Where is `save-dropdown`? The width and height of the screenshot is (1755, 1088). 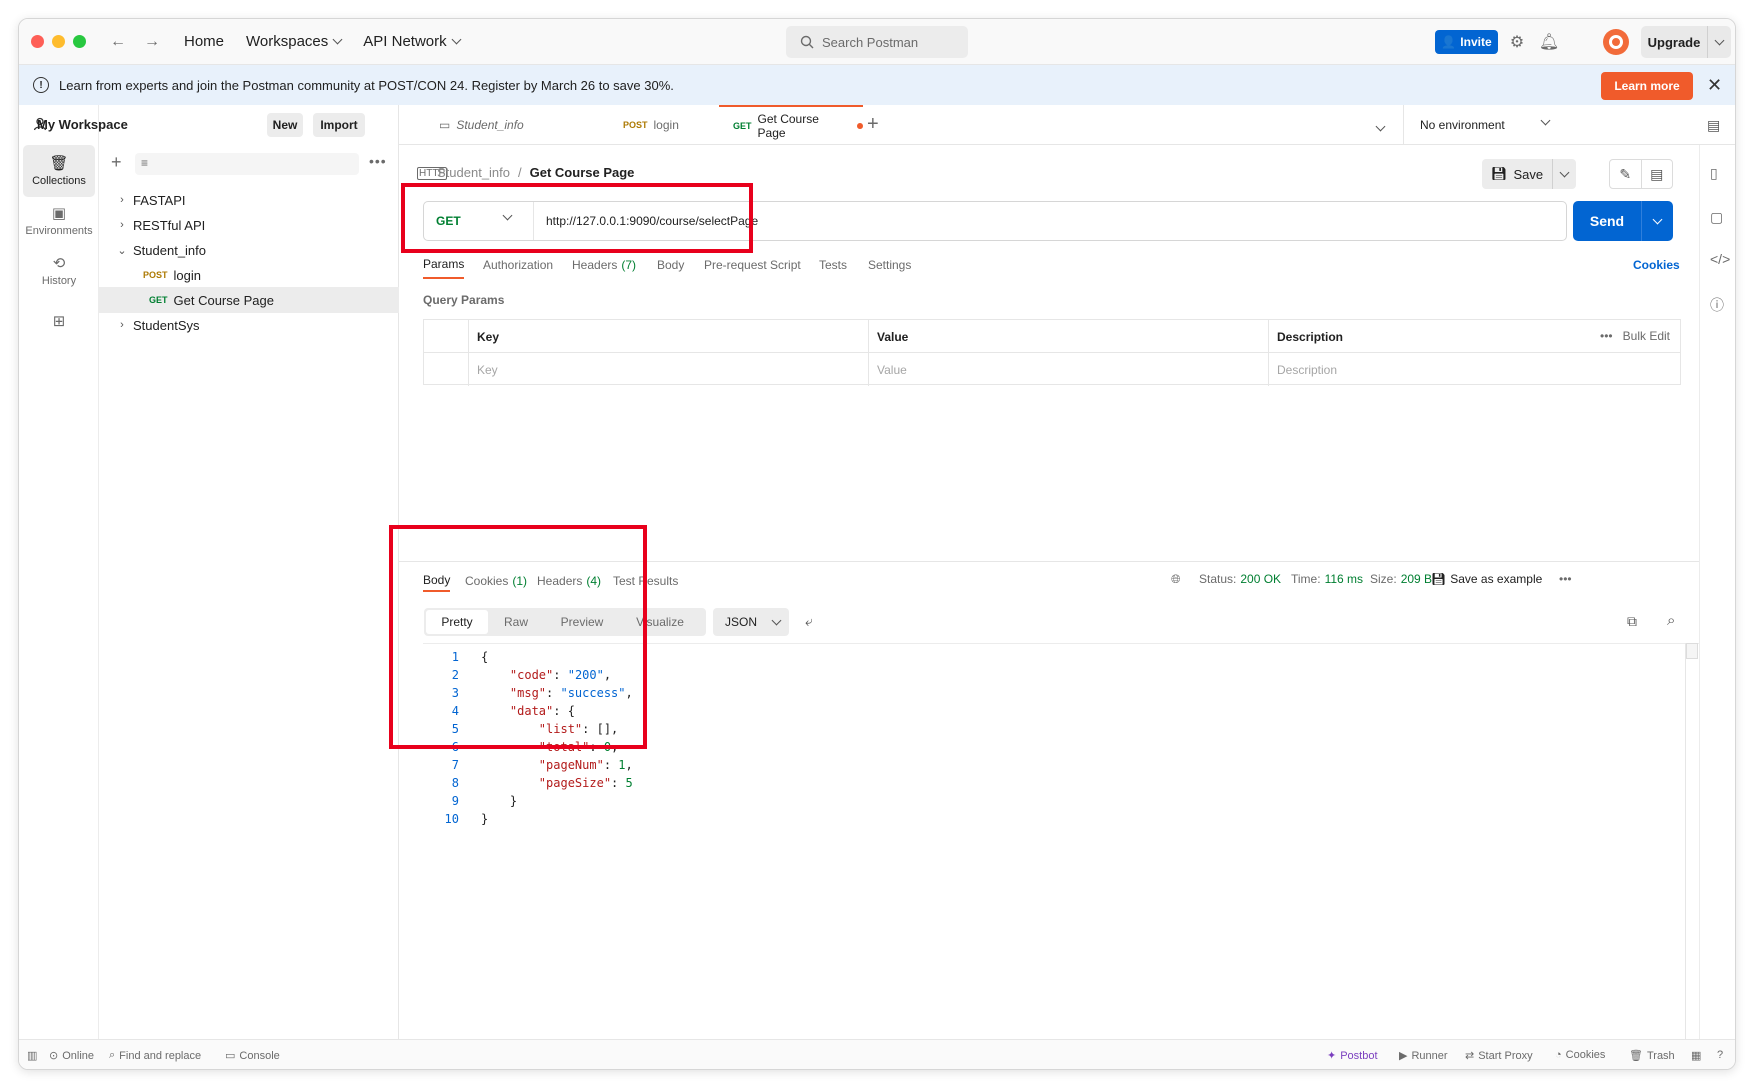
save-dropdown is located at coordinates (1564, 172).